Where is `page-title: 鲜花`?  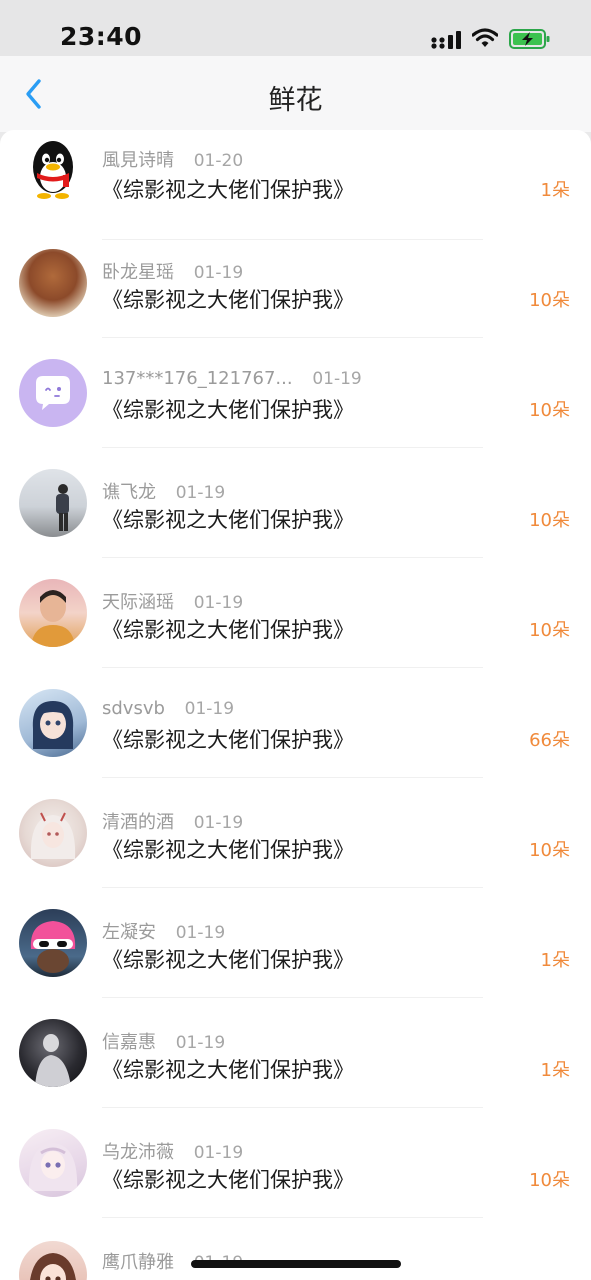 page-title: 鲜花 is located at coordinates (295, 100).